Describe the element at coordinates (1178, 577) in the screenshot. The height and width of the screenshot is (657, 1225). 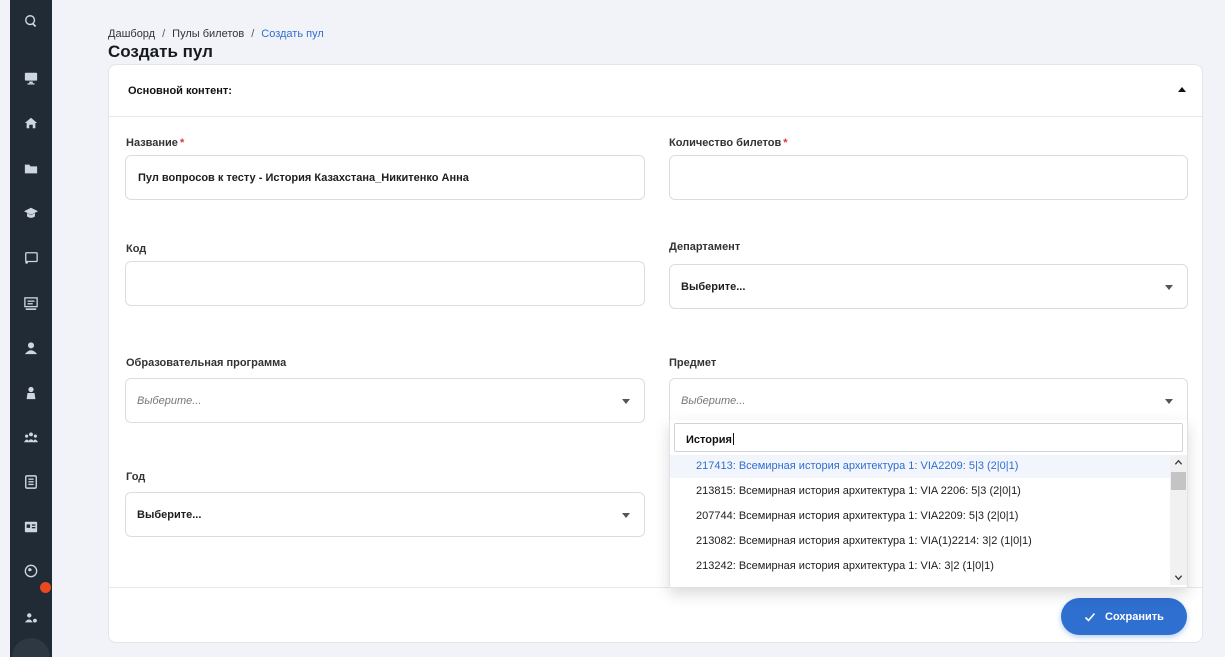
I see `scroll-down-icon` at that location.